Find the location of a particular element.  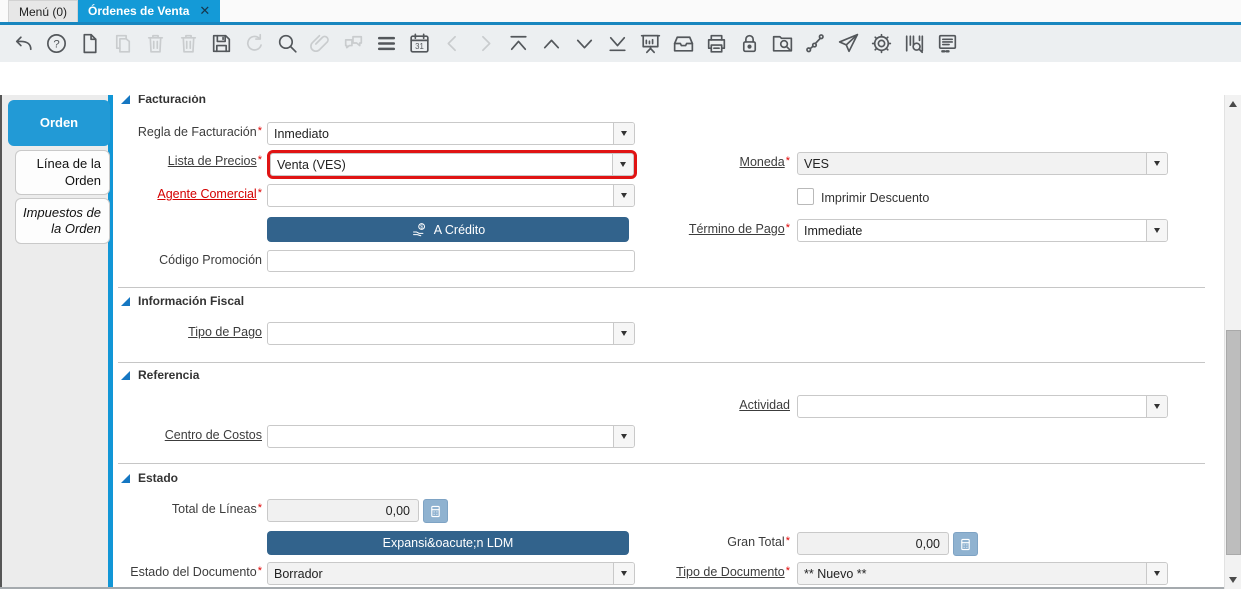

calculator-icon is located at coordinates (435, 511).